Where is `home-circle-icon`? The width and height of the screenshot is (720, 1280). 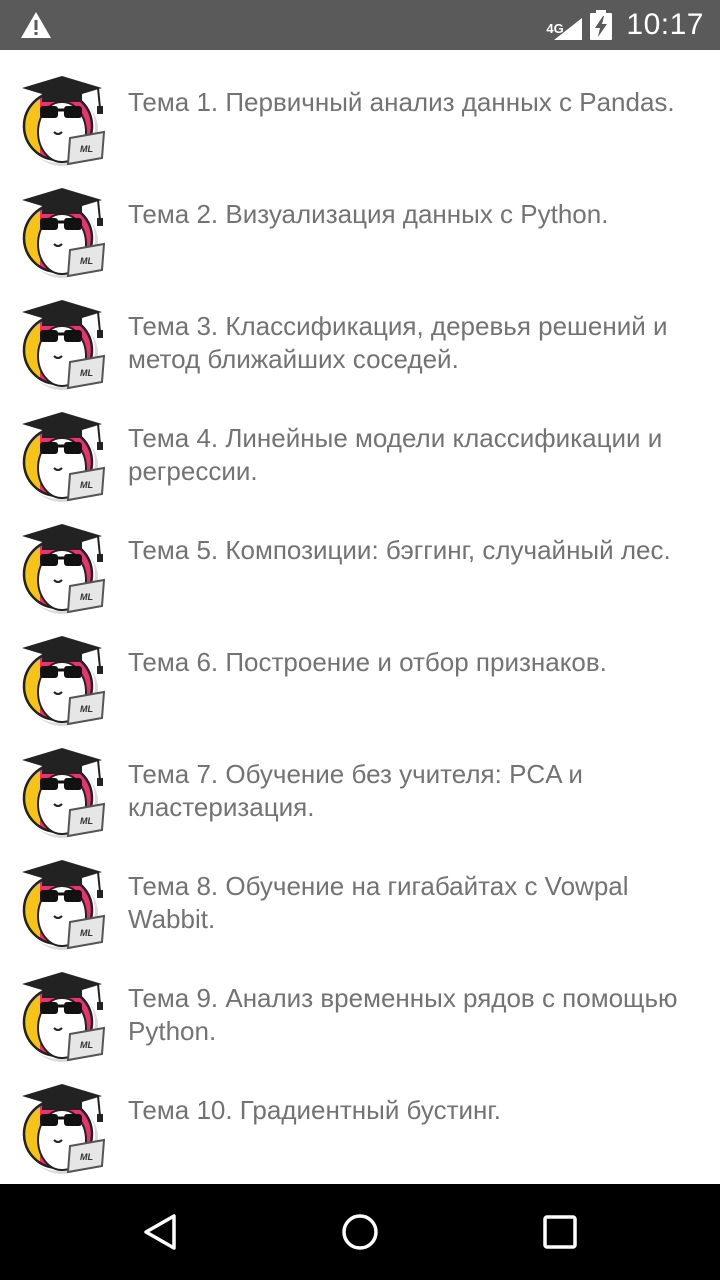
home-circle-icon is located at coordinates (360, 1232).